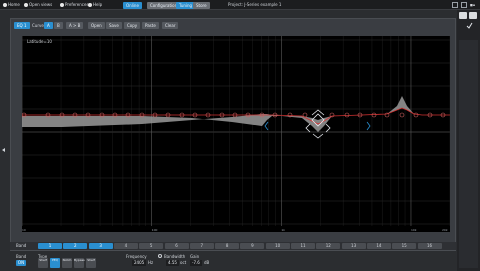 This screenshot has height=271, width=480. I want to click on gear-icon, so click(62, 5).